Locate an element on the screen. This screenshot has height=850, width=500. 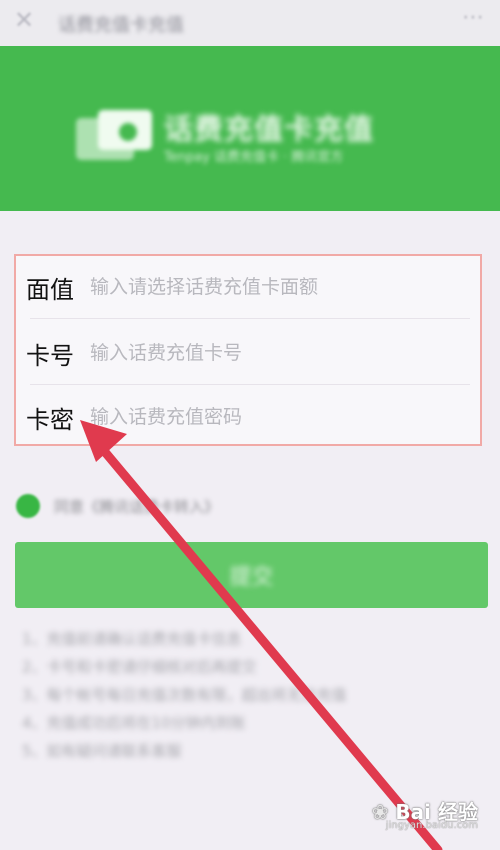
denomination-row: 面值 is located at coordinates (251, 287).